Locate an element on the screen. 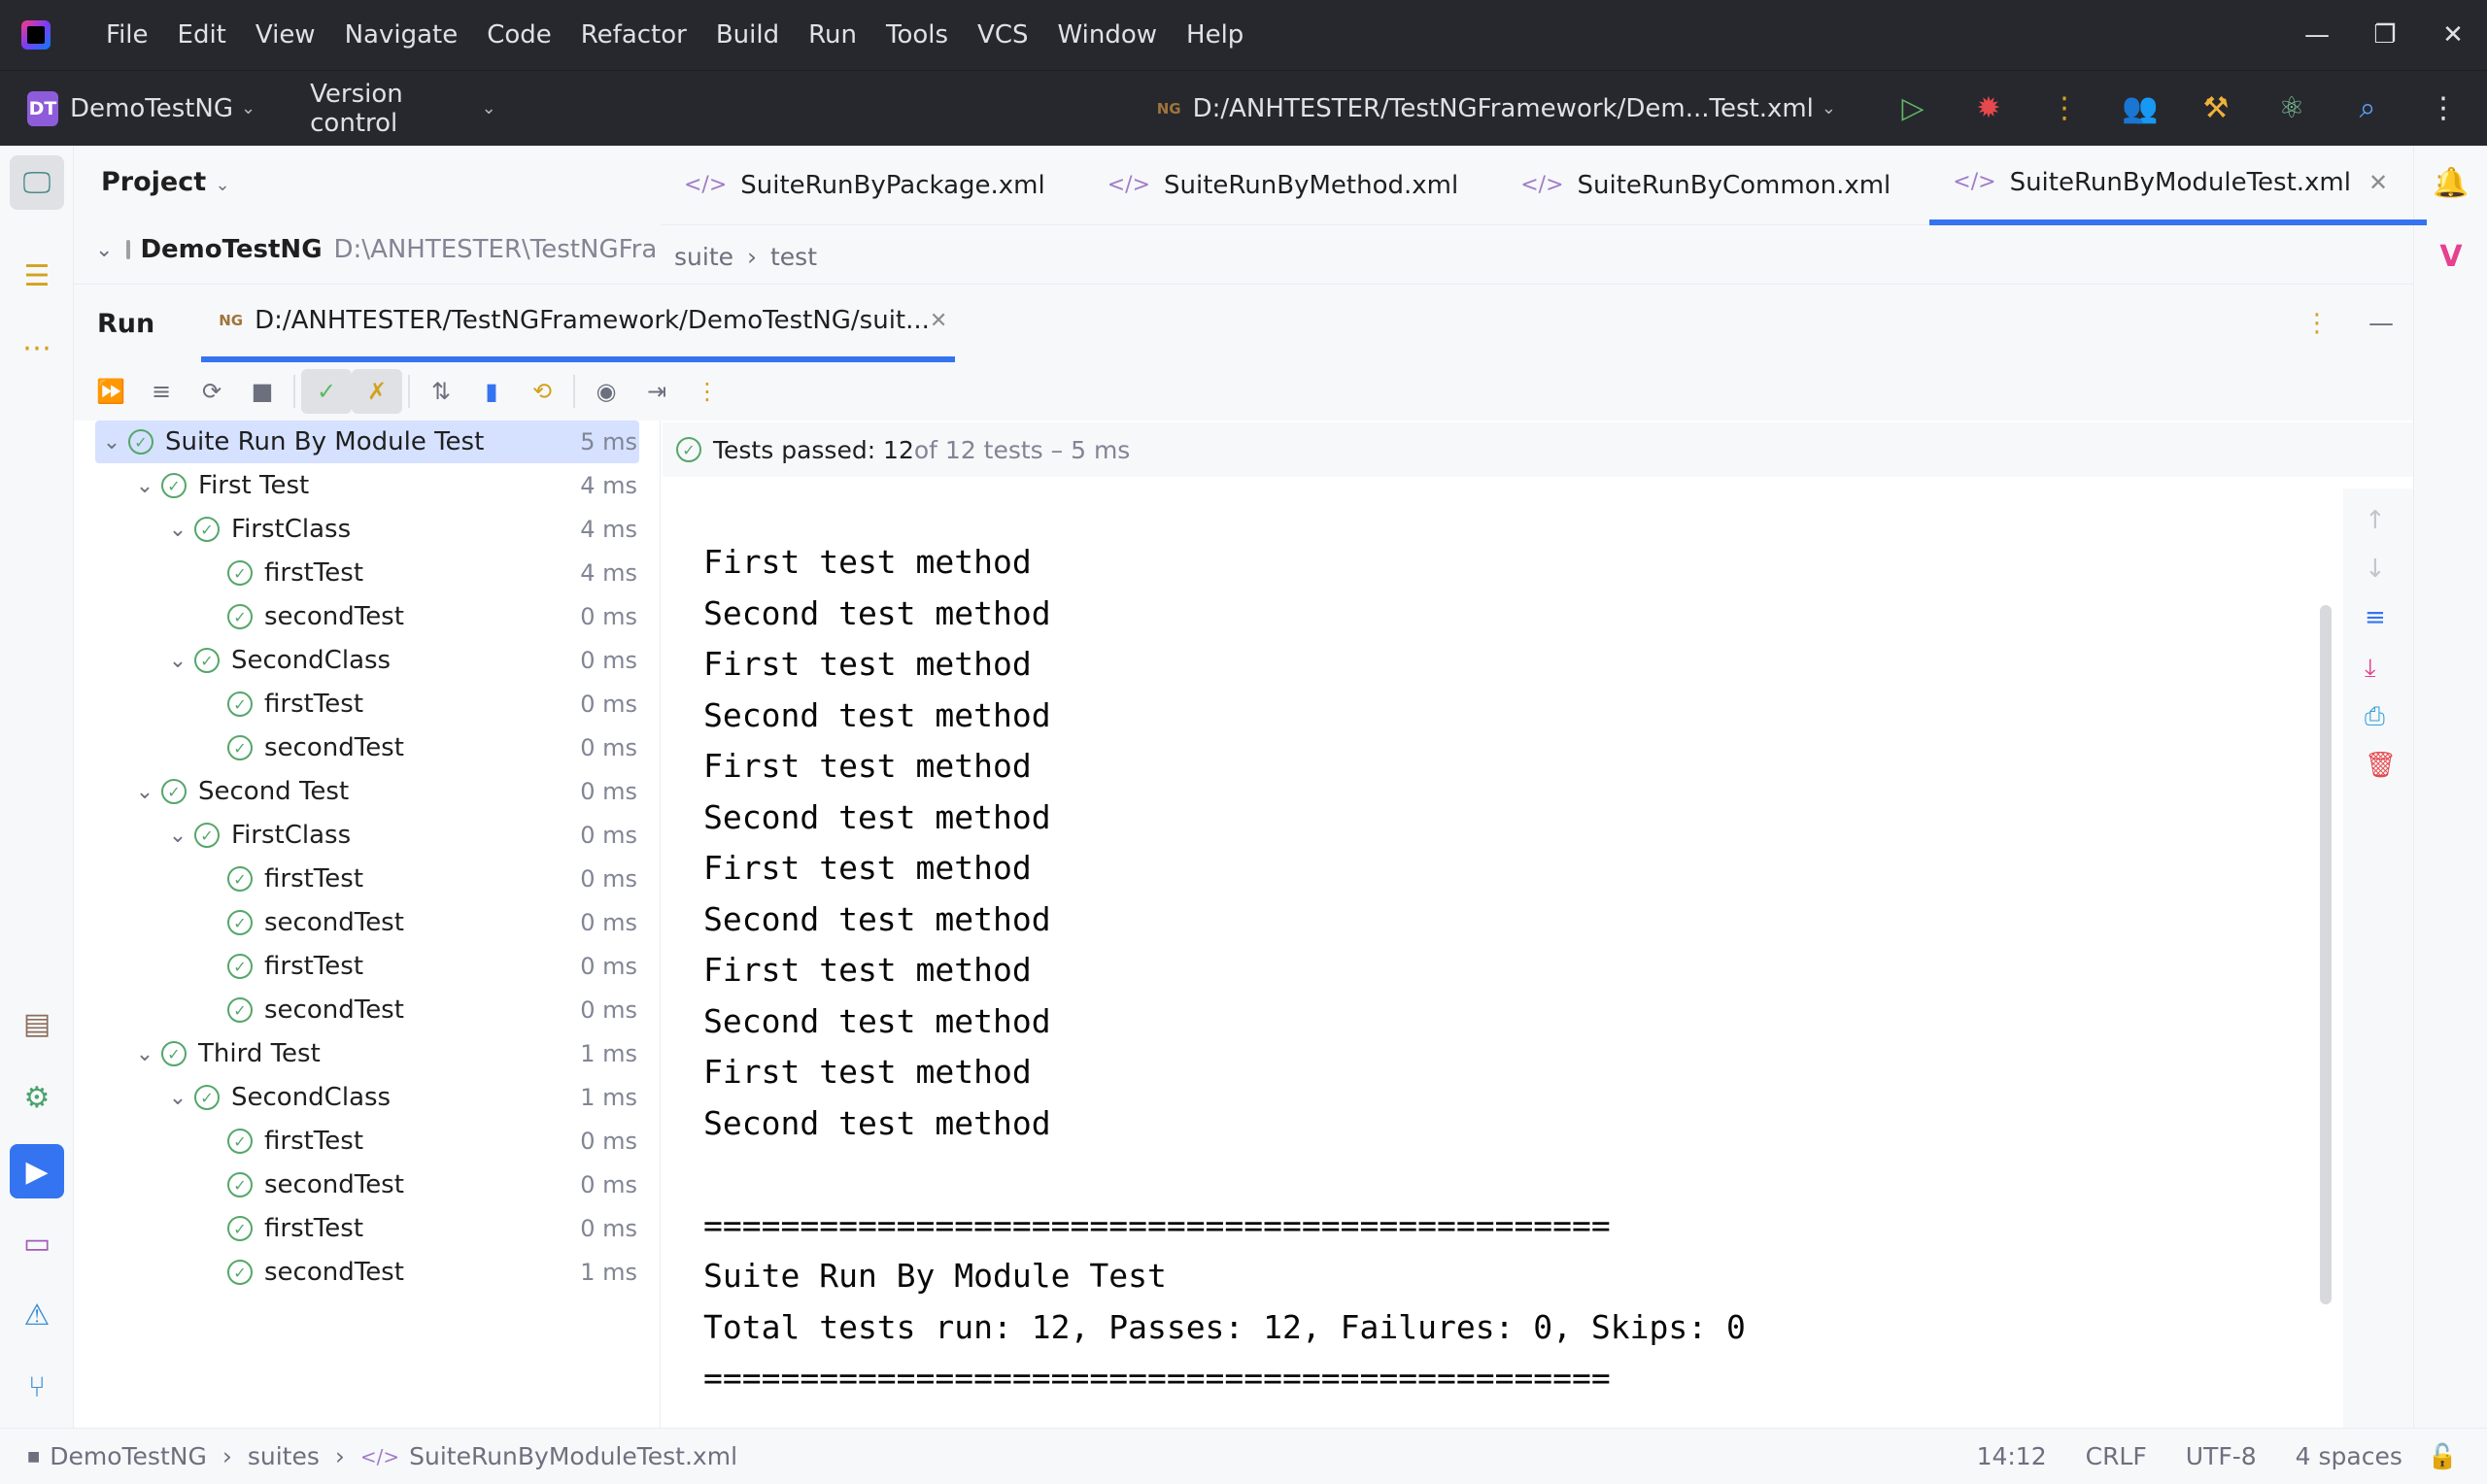  menu-refactor: Refactor is located at coordinates (633, 35).